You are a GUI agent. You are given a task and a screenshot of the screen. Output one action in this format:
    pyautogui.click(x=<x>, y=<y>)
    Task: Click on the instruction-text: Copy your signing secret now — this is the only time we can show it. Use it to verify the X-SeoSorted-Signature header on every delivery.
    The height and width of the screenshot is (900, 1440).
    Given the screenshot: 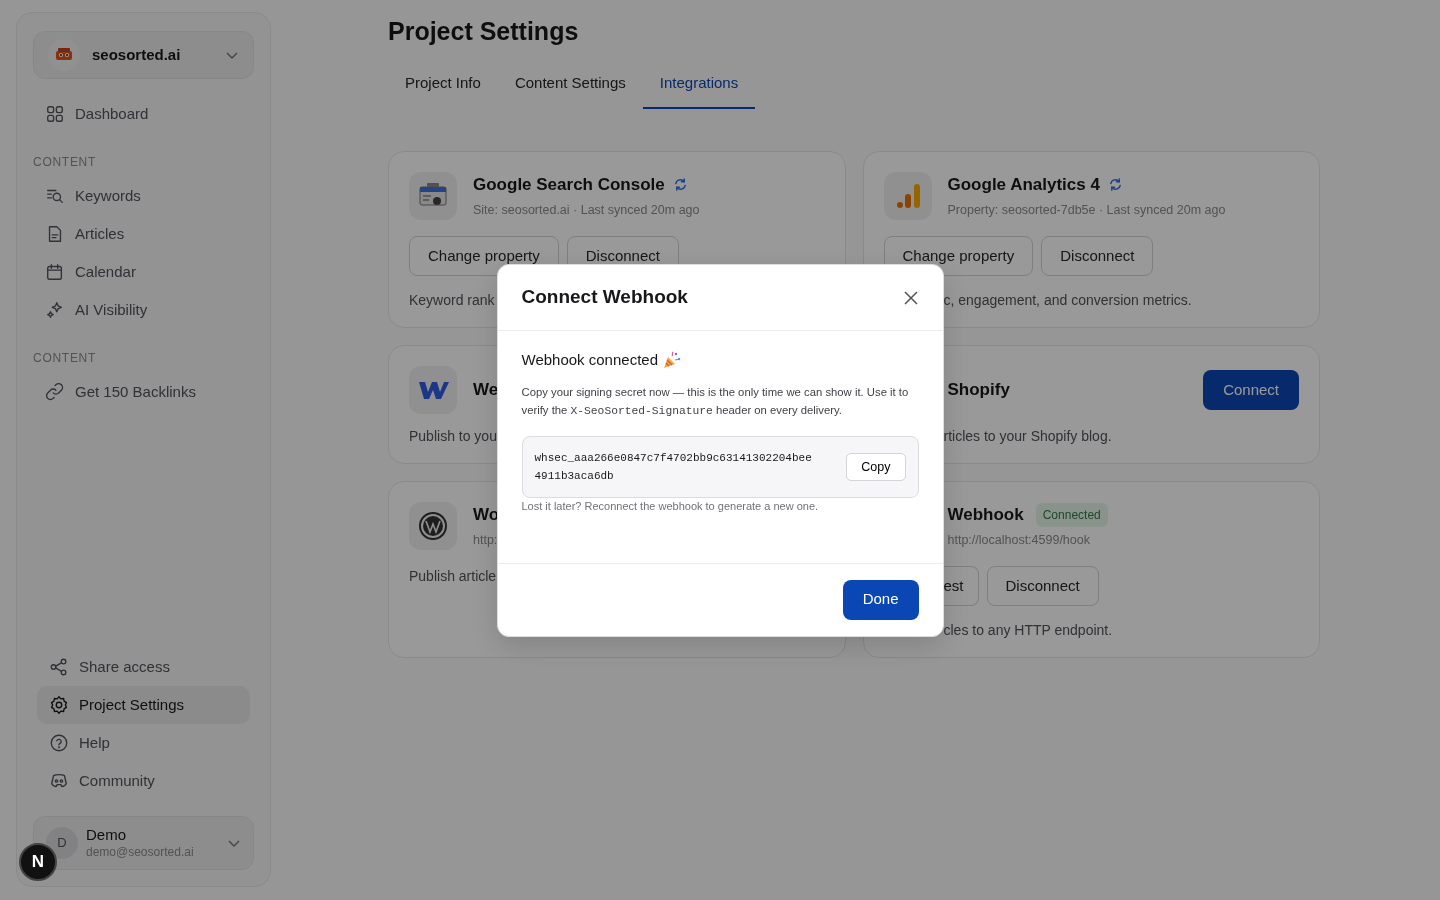 What is the action you would take?
    pyautogui.click(x=715, y=402)
    